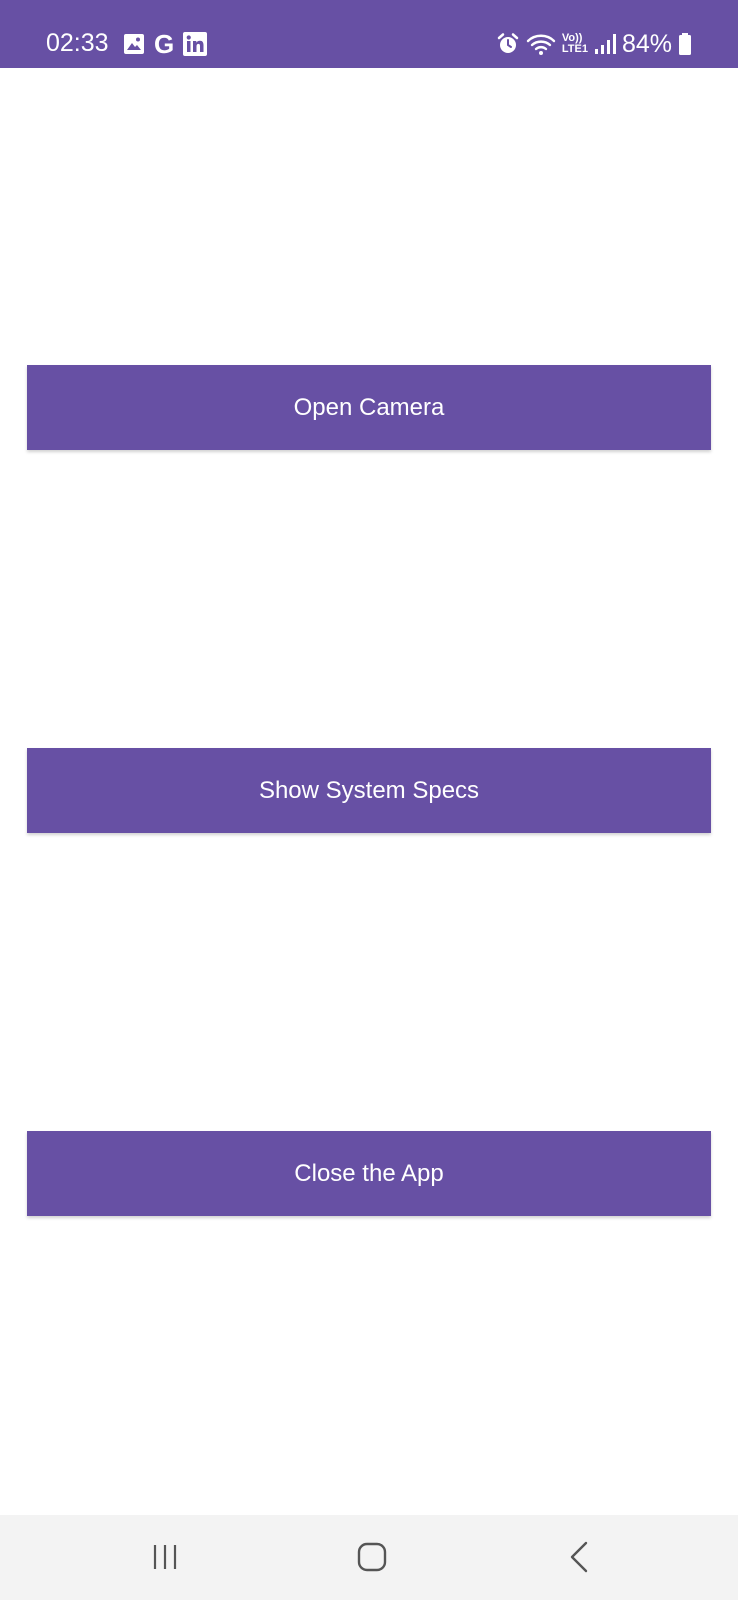 Image resolution: width=738 pixels, height=1600 pixels. Describe the element at coordinates (369, 1173) in the screenshot. I see `close-app-button: Close the App` at that location.